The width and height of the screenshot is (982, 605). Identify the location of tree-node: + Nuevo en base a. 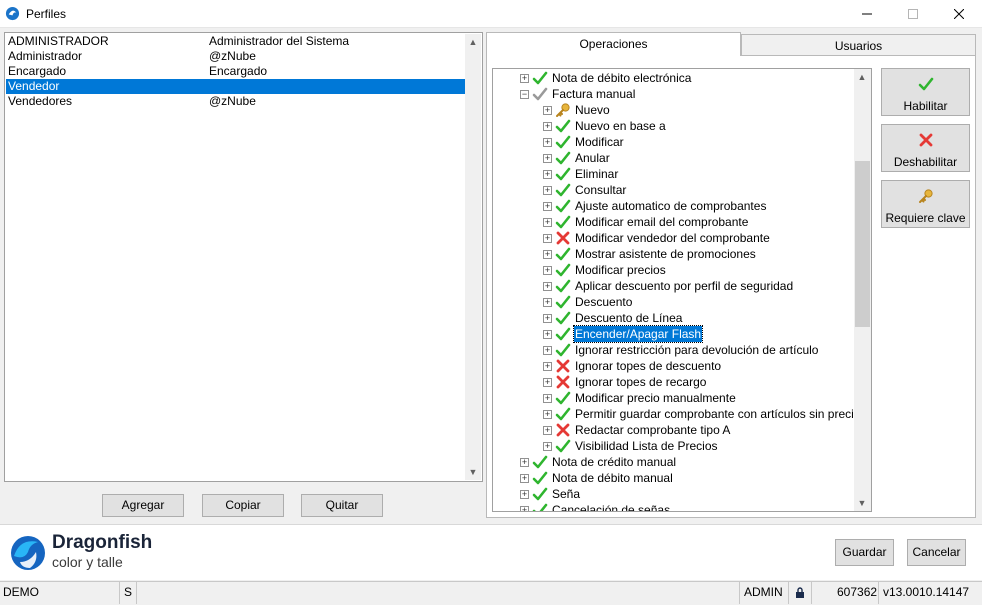
(699, 126).